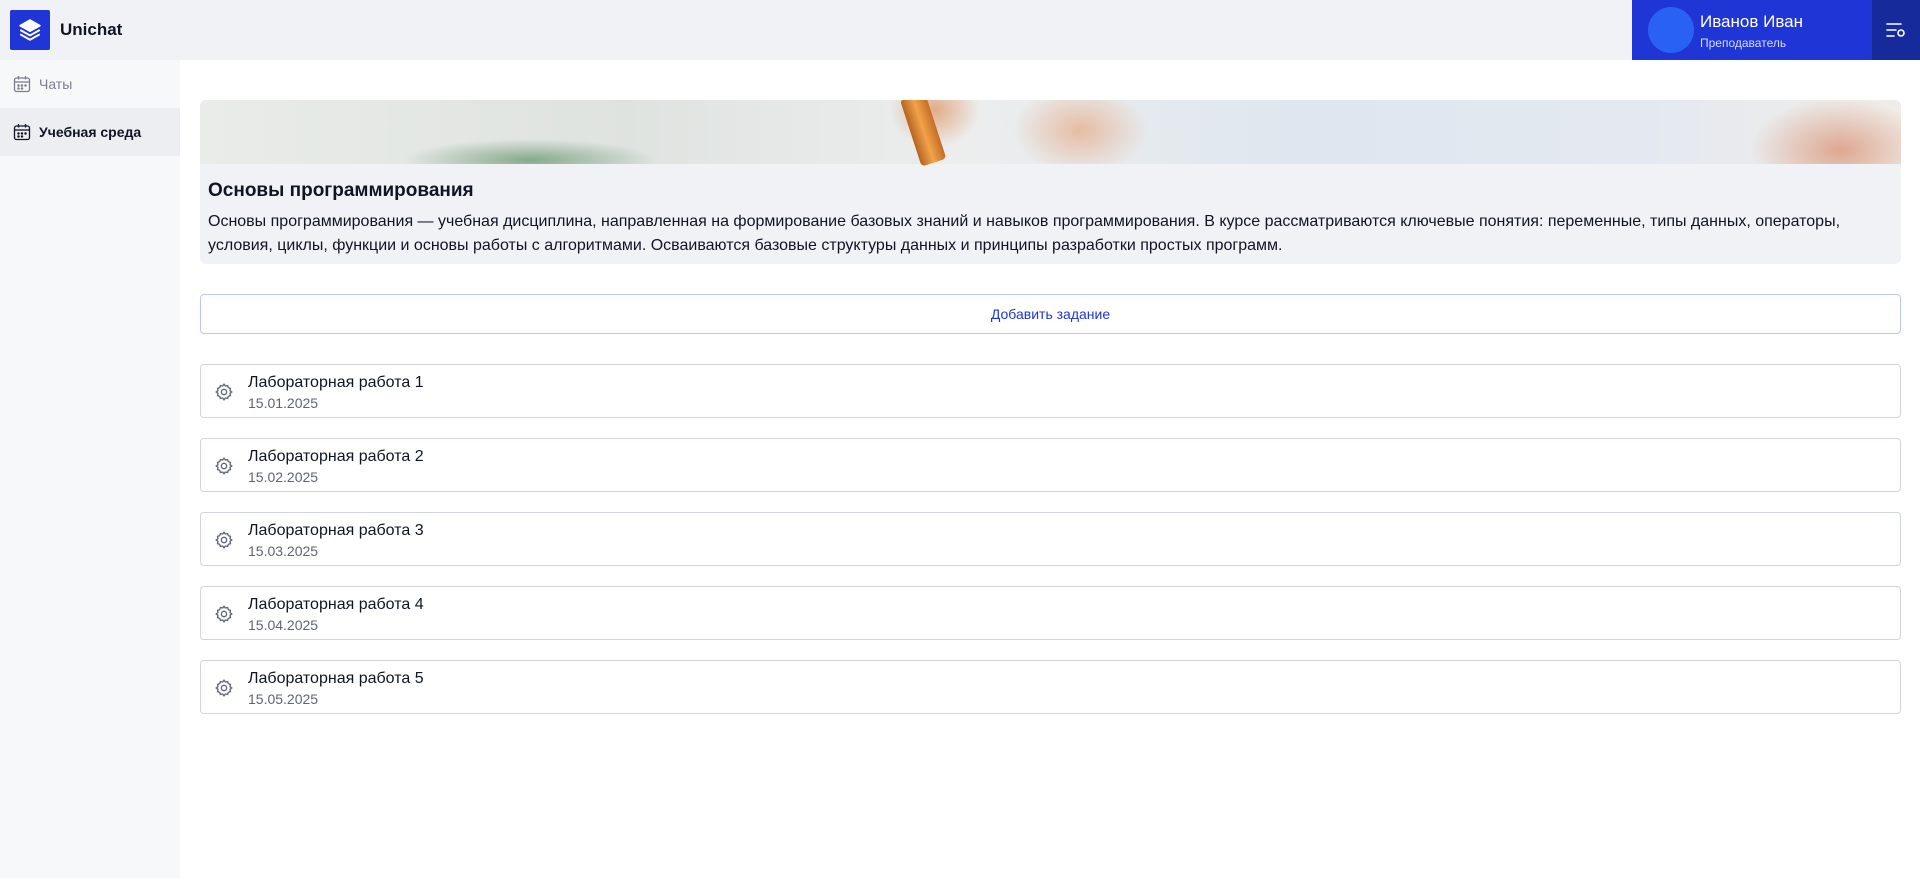  I want to click on user-role: Преподаватель, so click(1743, 43).